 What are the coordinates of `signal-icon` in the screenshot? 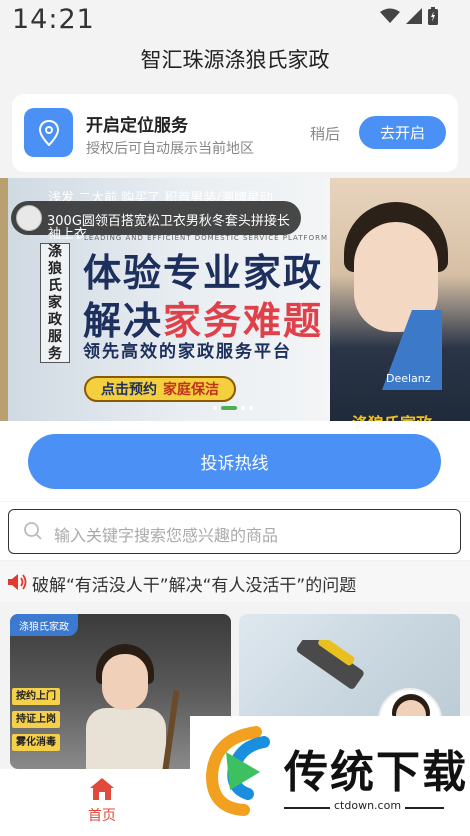 It's located at (414, 16).